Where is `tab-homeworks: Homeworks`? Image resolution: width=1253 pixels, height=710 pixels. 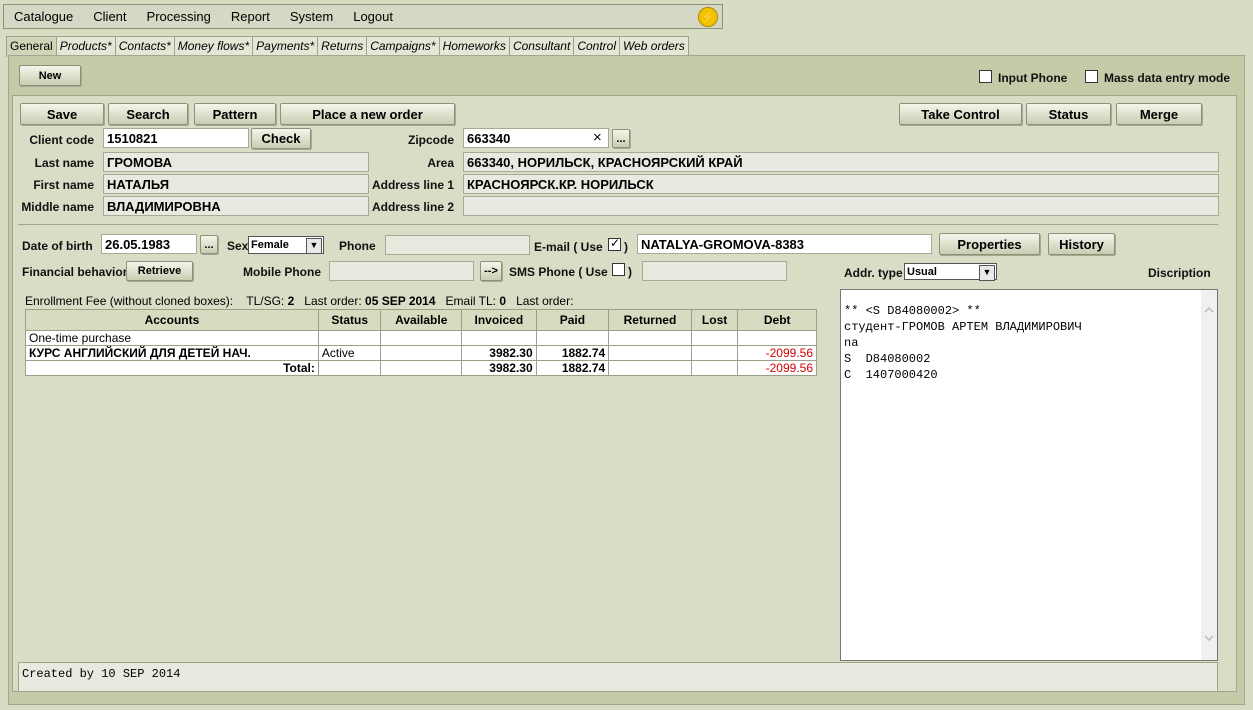
tab-homeworks: Homeworks is located at coordinates (474, 46).